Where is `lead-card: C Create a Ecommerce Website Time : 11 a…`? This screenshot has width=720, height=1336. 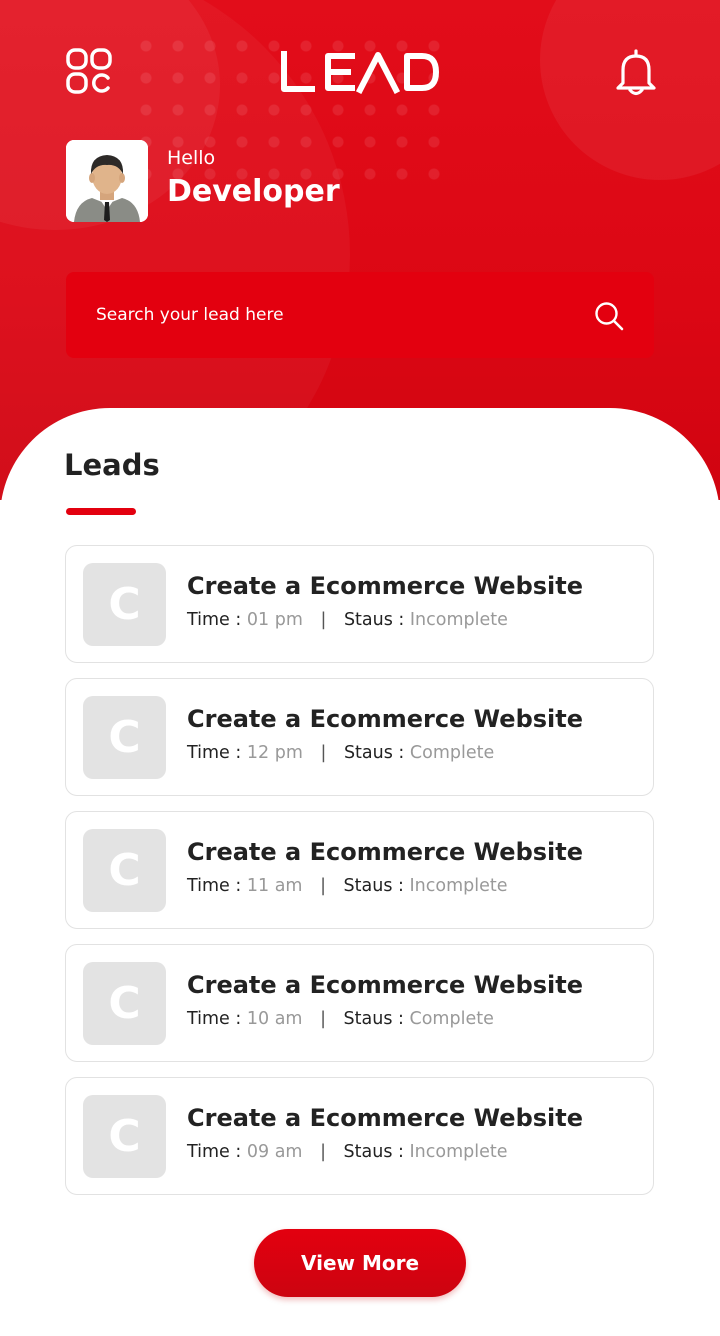 lead-card: C Create a Ecommerce Website Time : 11 a… is located at coordinates (359, 870).